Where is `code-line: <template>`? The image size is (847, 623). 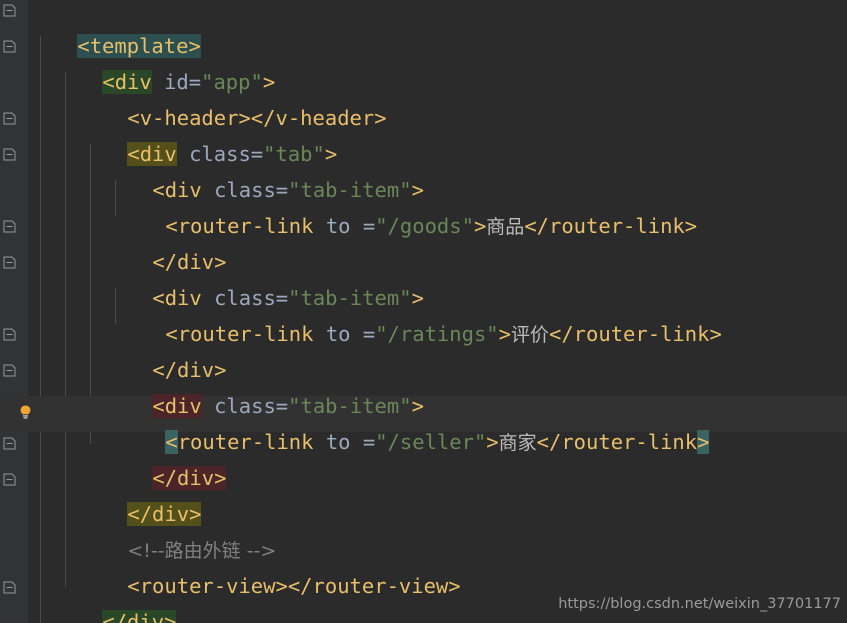
code-line: <template> is located at coordinates (423, 29).